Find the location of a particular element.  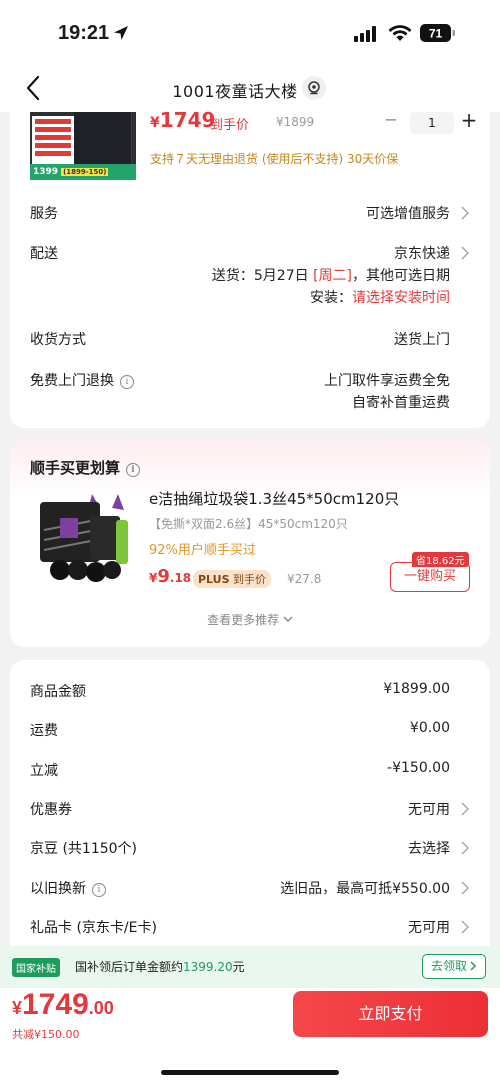

summary-label: 立减 is located at coordinates (44, 771).